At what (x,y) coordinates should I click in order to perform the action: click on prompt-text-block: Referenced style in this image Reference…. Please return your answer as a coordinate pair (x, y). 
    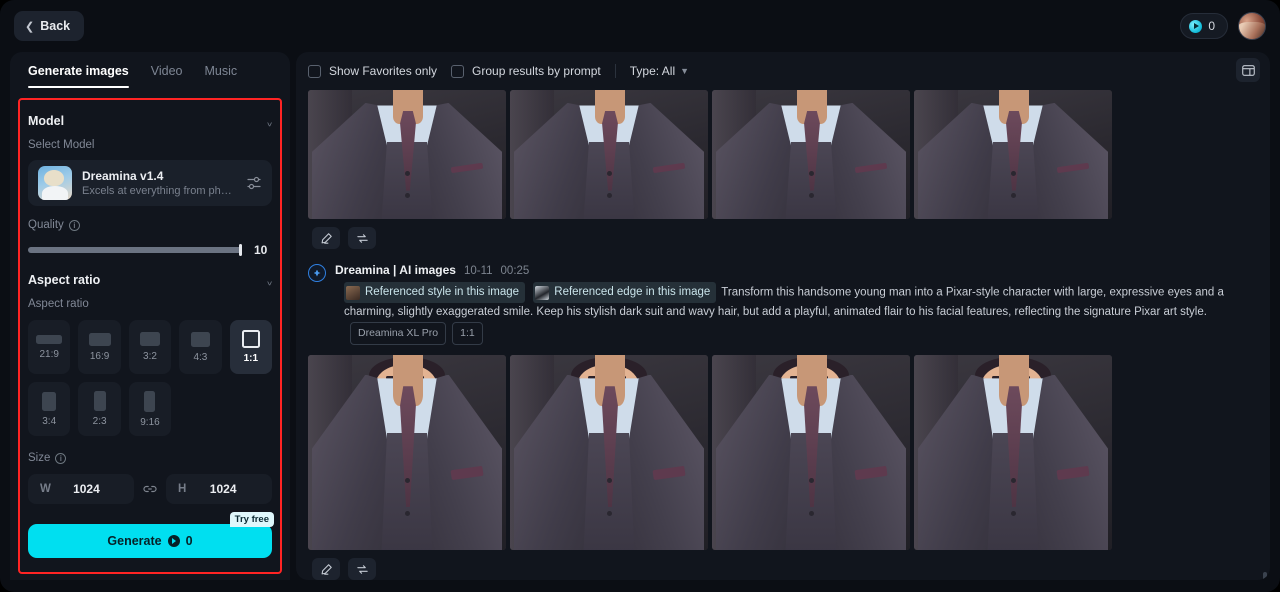
    Looking at the image, I should click on (796, 313).